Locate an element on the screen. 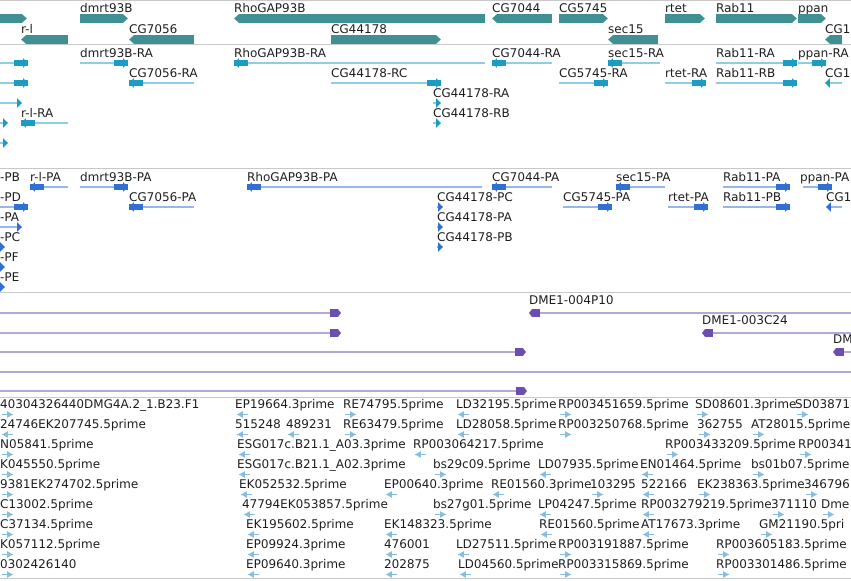 The width and height of the screenshot is (851, 581). feature-label: EK052532.5prime is located at coordinates (293, 484).